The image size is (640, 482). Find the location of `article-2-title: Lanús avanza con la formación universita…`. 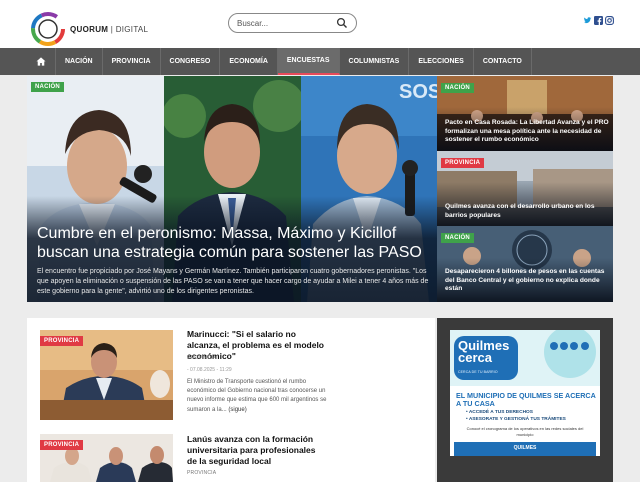

article-2-title: Lanús avanza con la formación universita… is located at coordinates (257, 450).